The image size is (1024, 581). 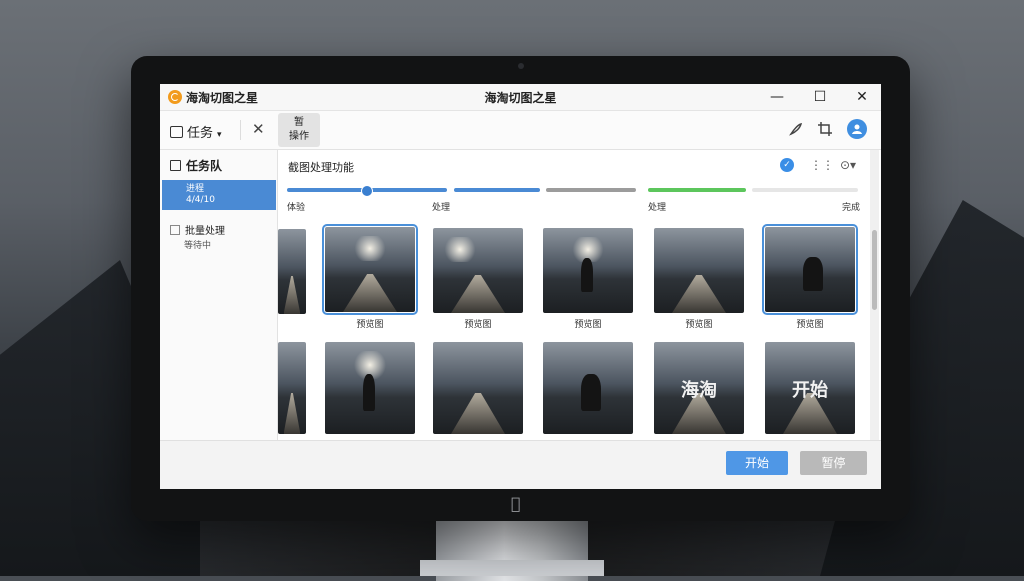 I want to click on toolbar: 任务 ▾ ✕ 暂 操作, so click(x=520, y=130).